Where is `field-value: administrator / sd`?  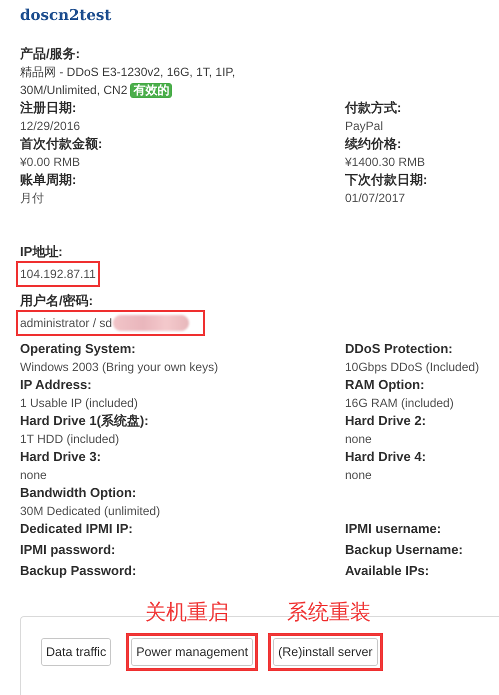
field-value: administrator / sd is located at coordinates (66, 323).